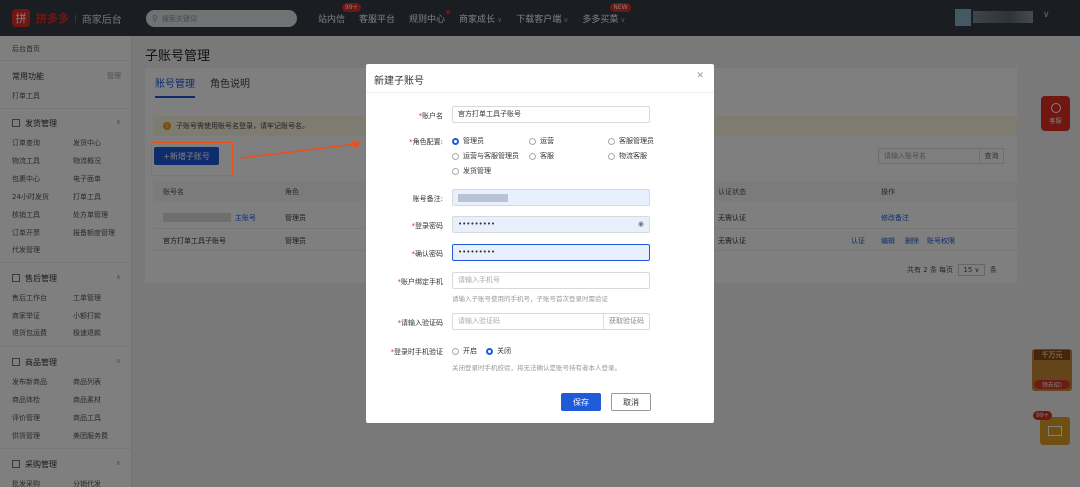 The image size is (1080, 487). I want to click on save-button: 保存, so click(581, 402).